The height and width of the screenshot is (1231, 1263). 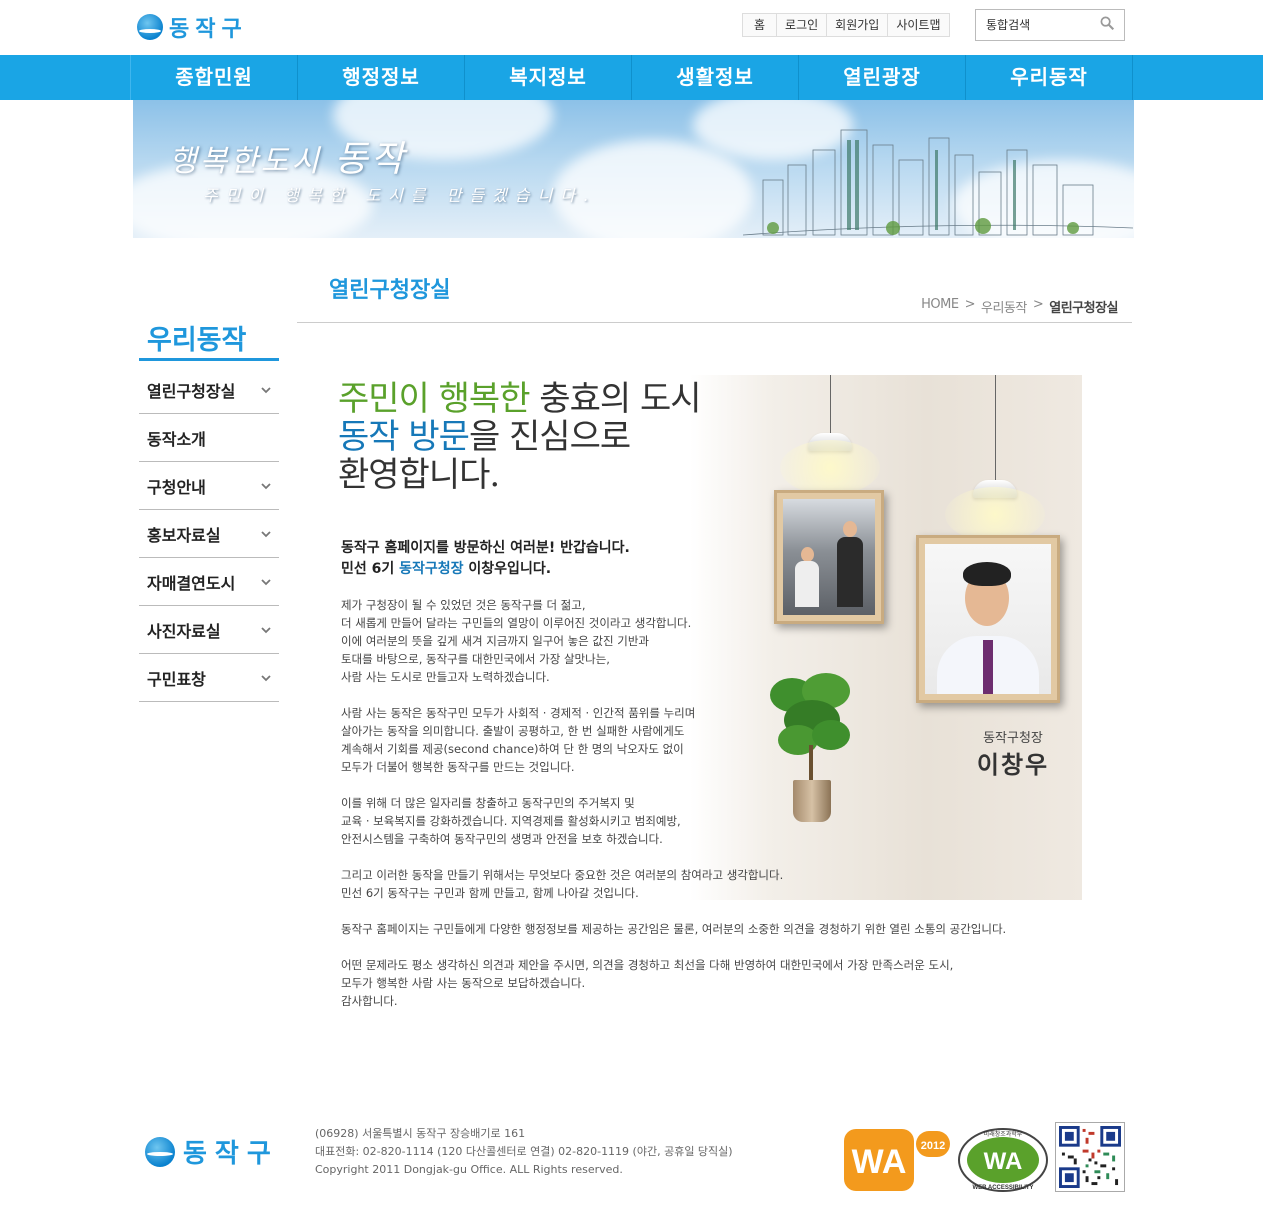 What do you see at coordinates (801, 25) in the screenshot?
I see `util-link-login: 로그인` at bounding box center [801, 25].